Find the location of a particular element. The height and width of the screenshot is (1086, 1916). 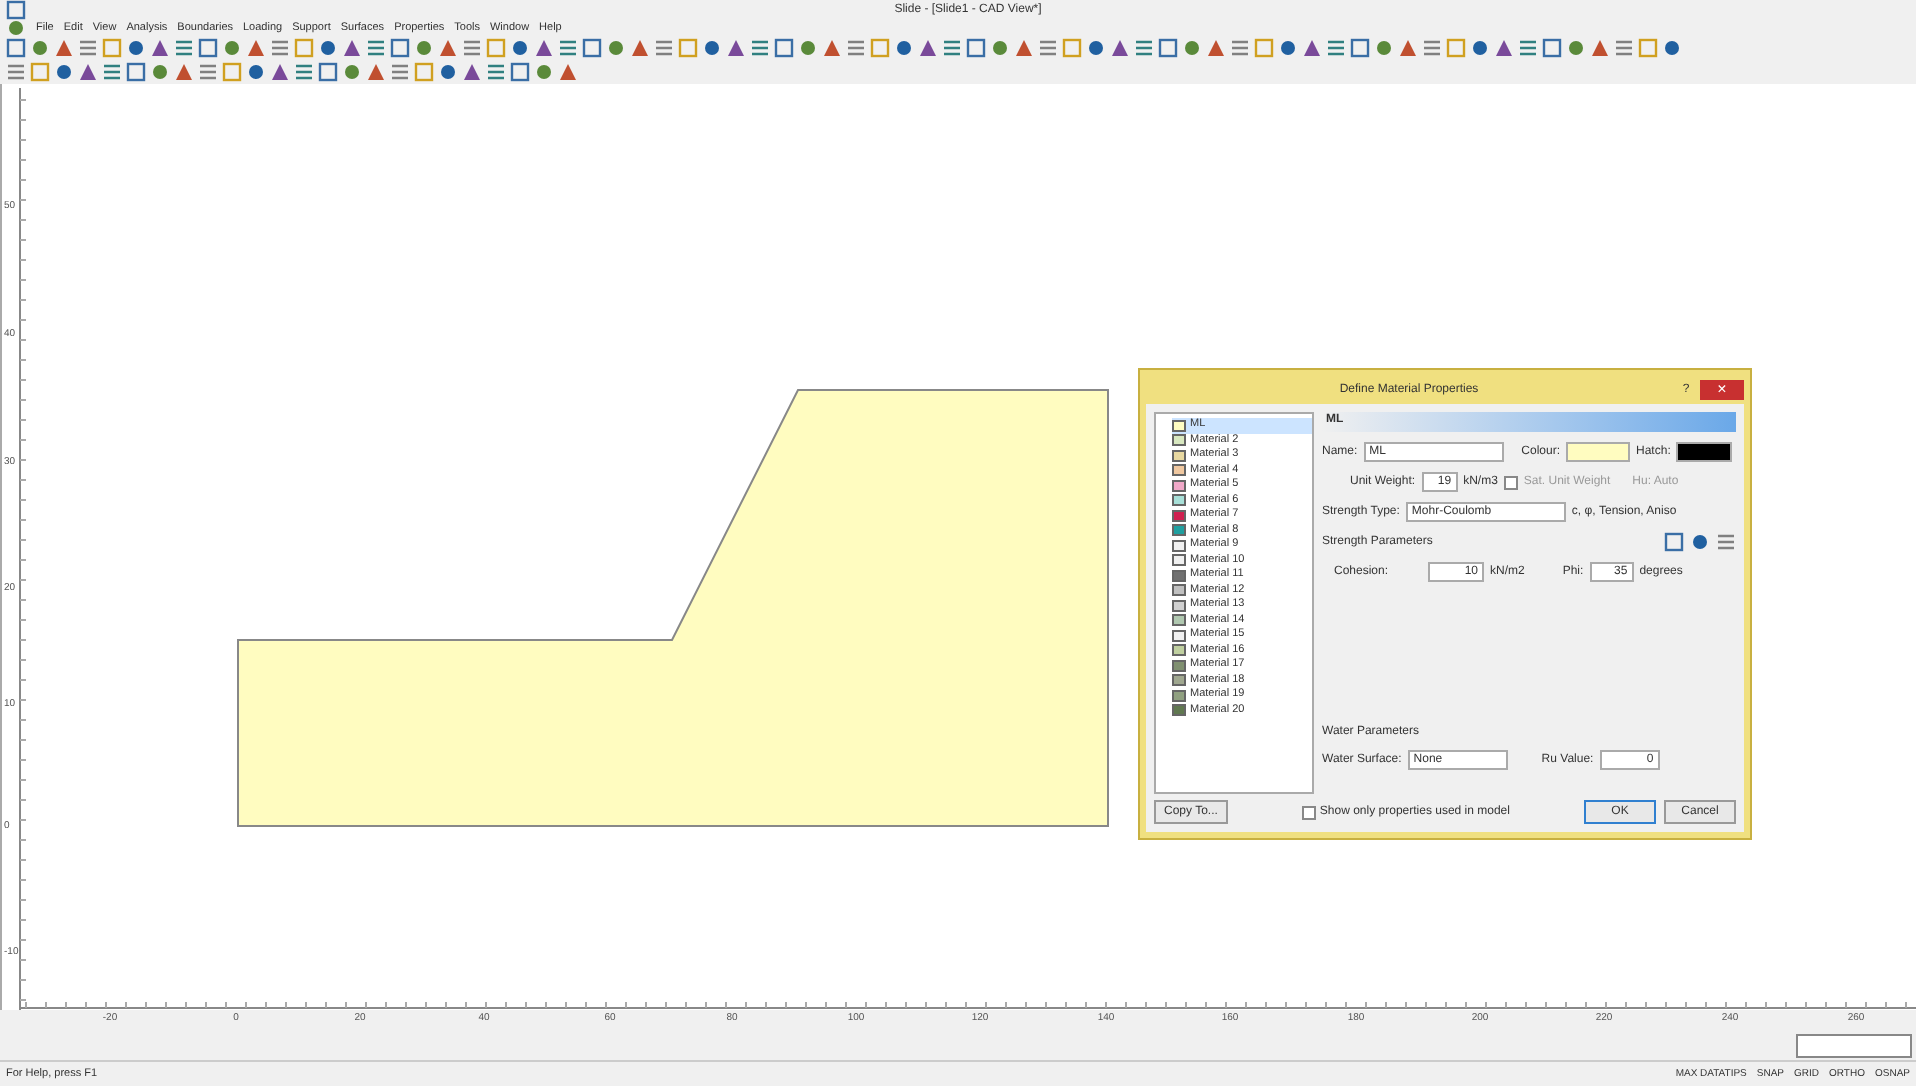

command-field is located at coordinates (1854, 1045).